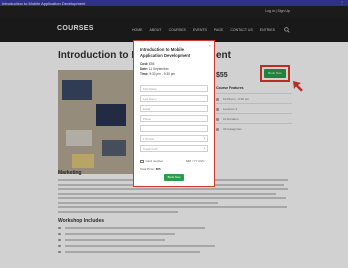 The width and height of the screenshot is (348, 268). What do you see at coordinates (174, 108) in the screenshot?
I see `email-field: Email` at bounding box center [174, 108].